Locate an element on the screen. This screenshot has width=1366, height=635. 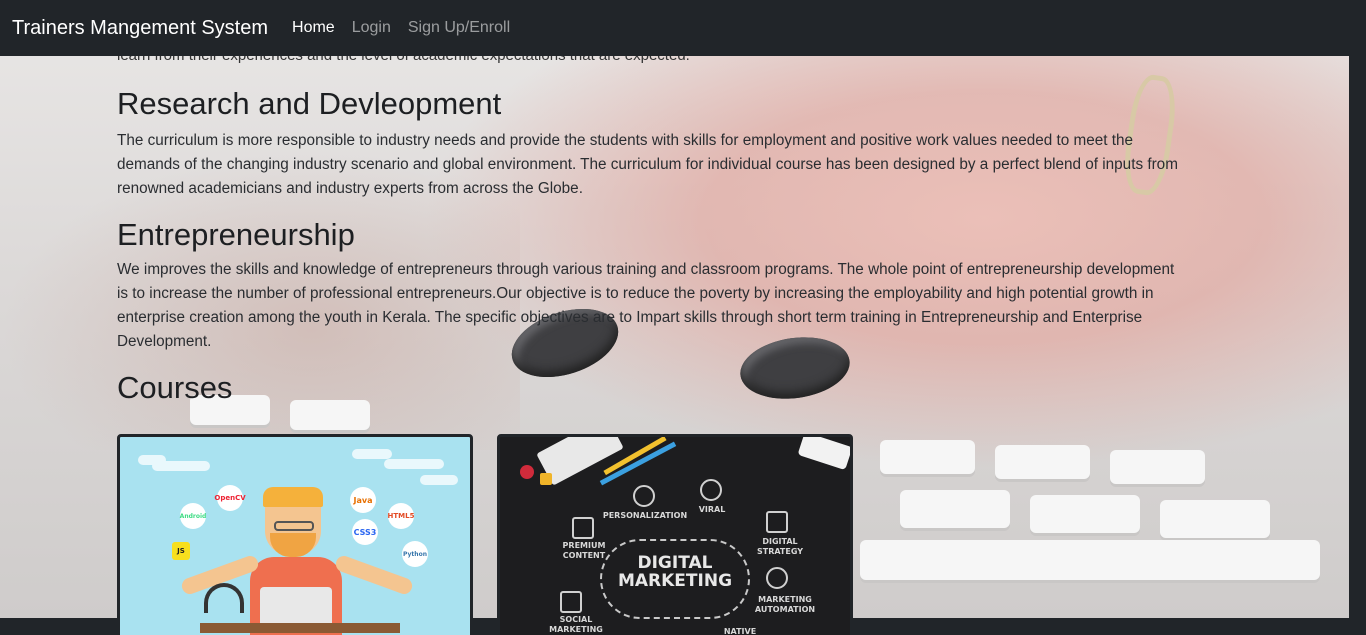
entrepreneurship-heading: Entrepreneurship is located at coordinates (236, 234).